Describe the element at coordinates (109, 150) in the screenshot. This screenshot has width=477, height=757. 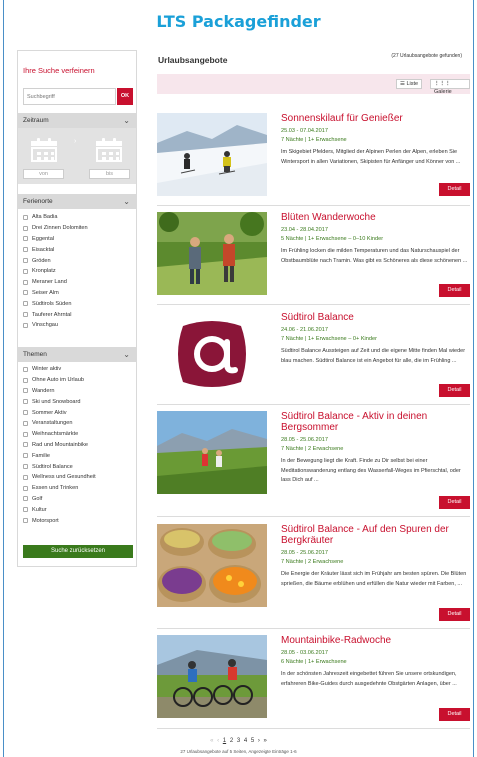
I see `calendar-to-icon` at that location.